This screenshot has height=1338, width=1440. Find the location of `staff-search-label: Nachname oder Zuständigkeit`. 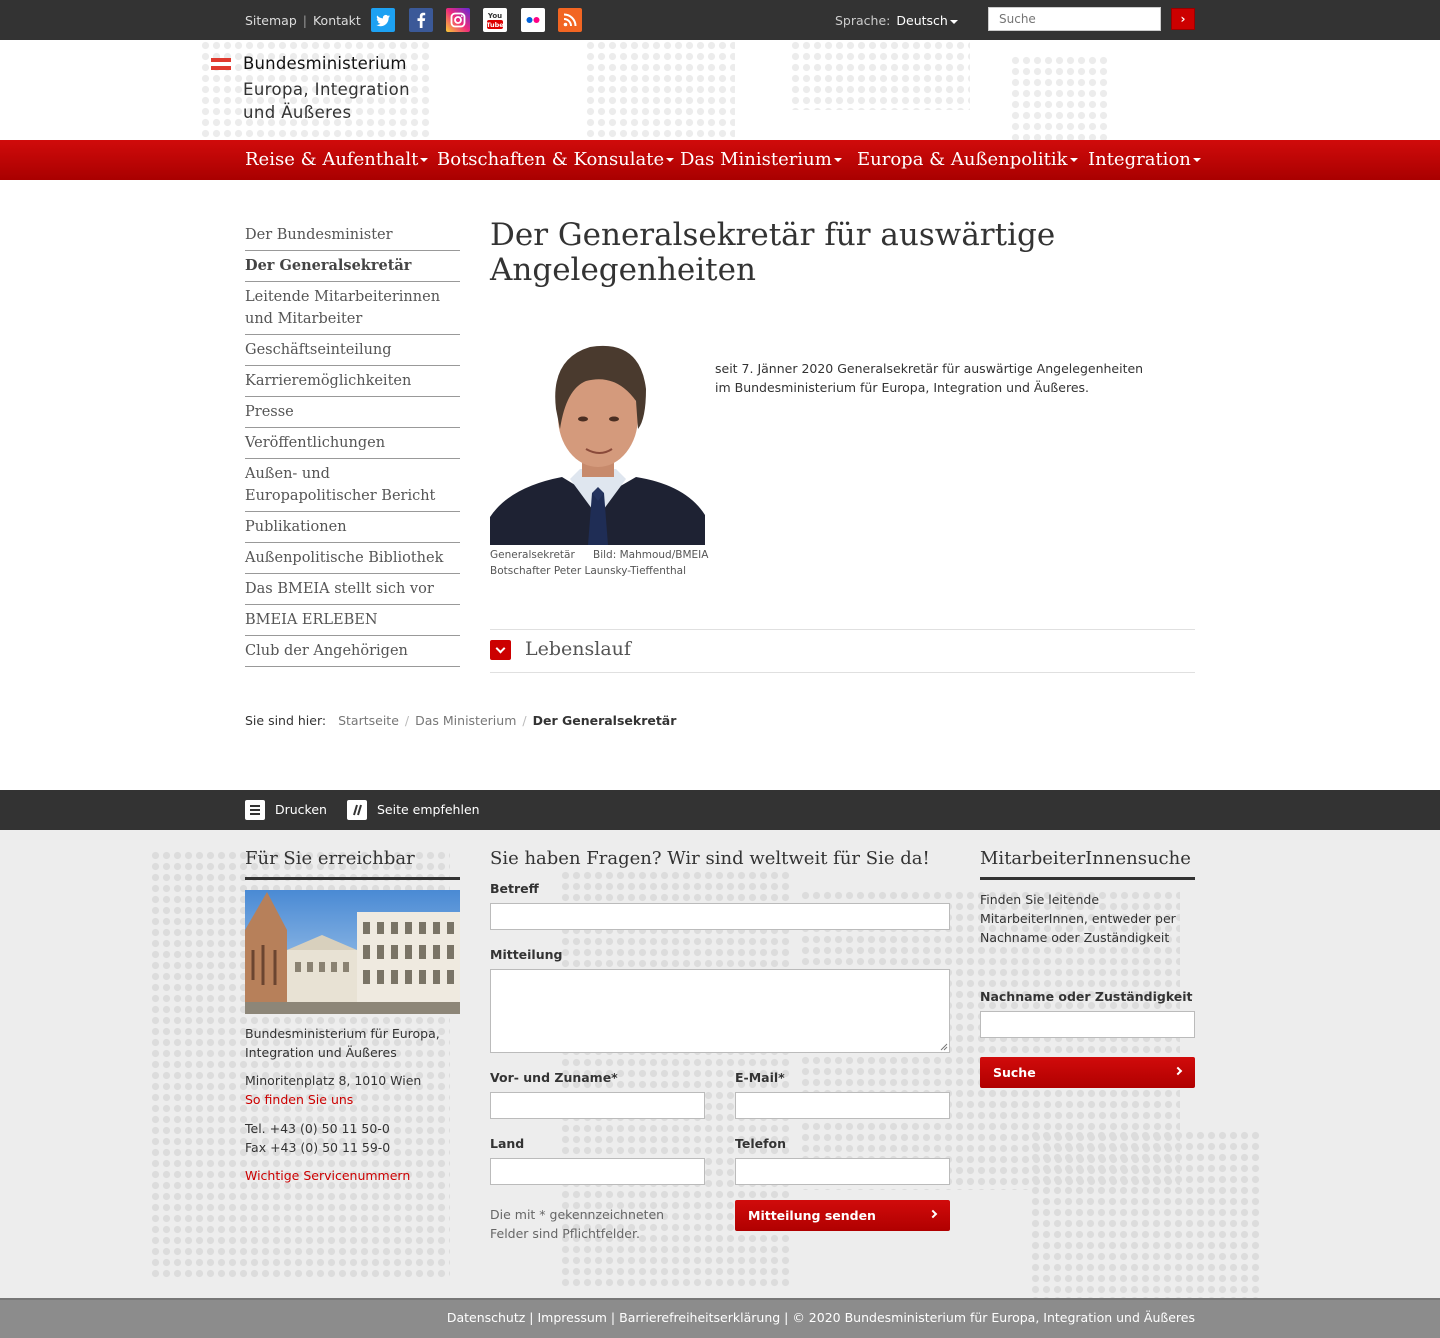

staff-search-label: Nachname oder Zuständigkeit is located at coordinates (1086, 996).